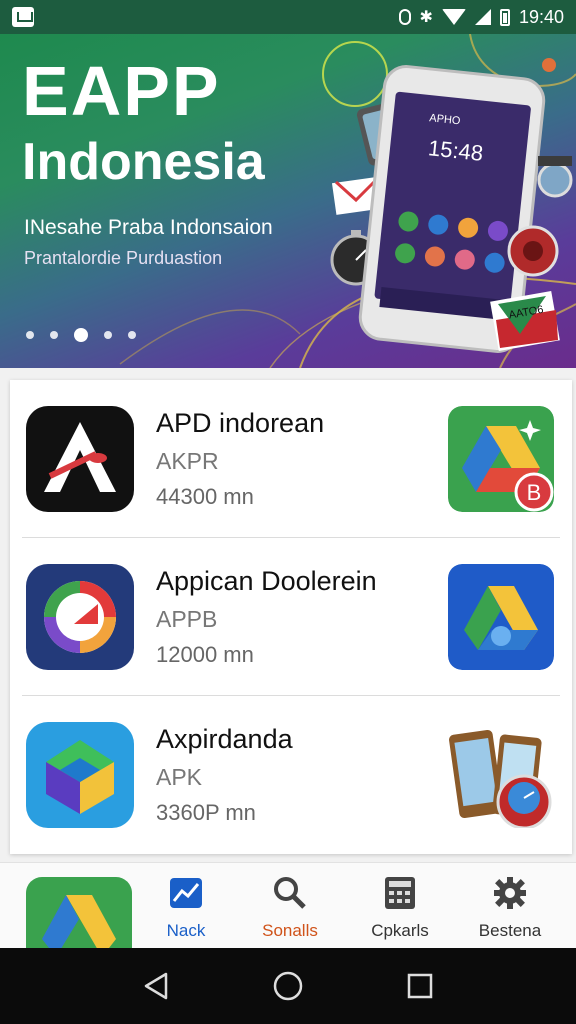 This screenshot has height=1024, width=576. Describe the element at coordinates (266, 581) in the screenshot. I see `app-name: Appican Doolerein` at that location.